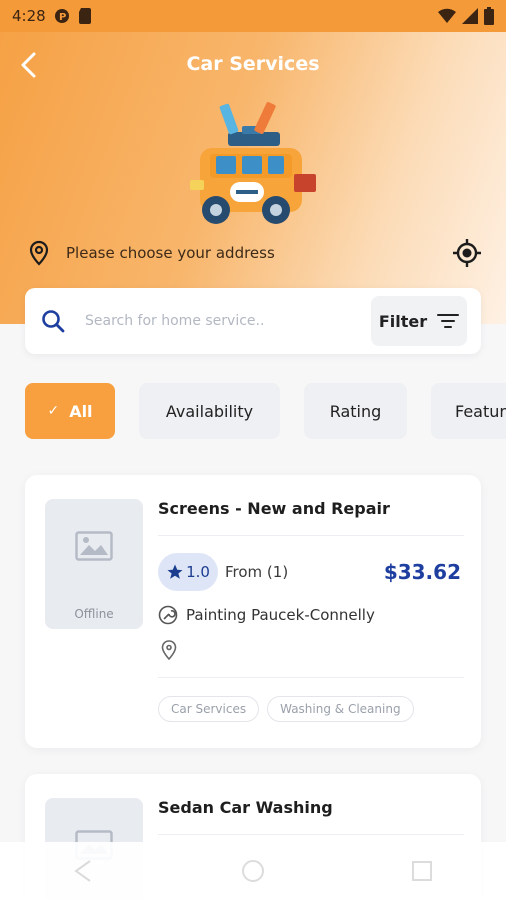 Image resolution: width=506 pixels, height=900 pixels. I want to click on image-placeholder-icon, so click(94, 546).